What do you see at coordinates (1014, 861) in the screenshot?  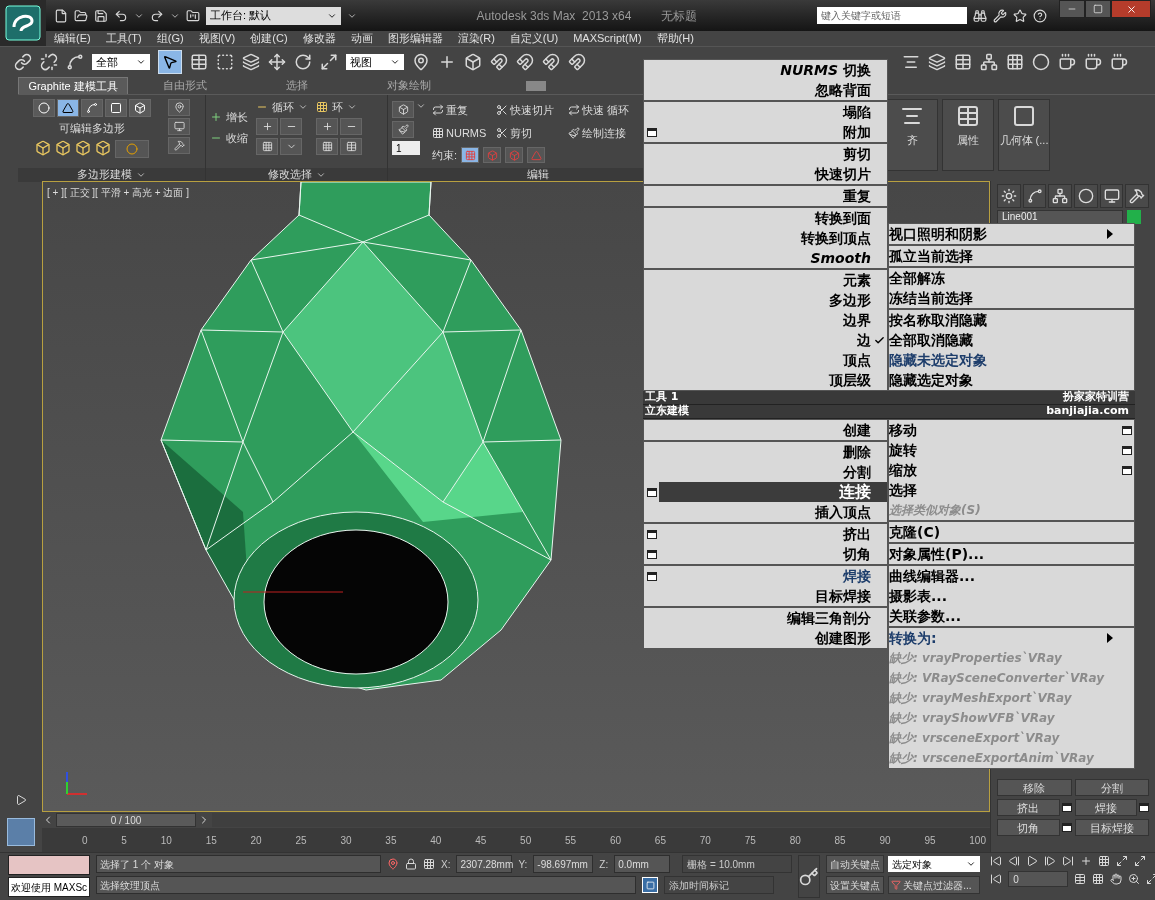 I see `previous-key-icon` at bounding box center [1014, 861].